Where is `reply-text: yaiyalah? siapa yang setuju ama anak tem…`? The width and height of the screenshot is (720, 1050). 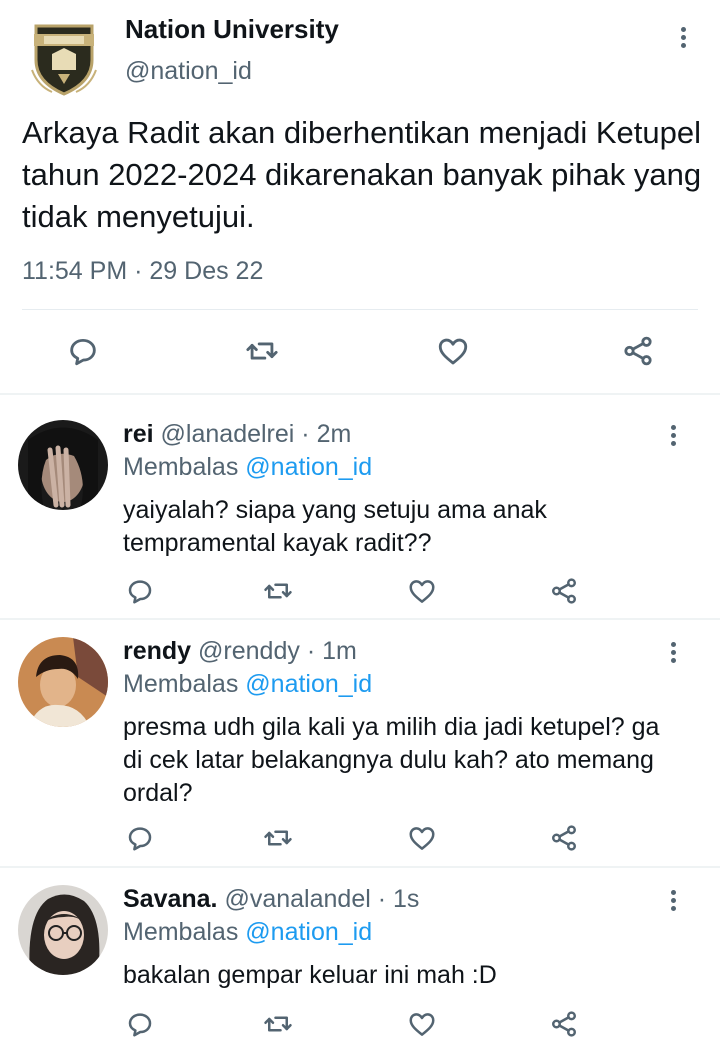
reply-text: yaiyalah? siapa yang setuju ama anak tem… is located at coordinates (335, 526).